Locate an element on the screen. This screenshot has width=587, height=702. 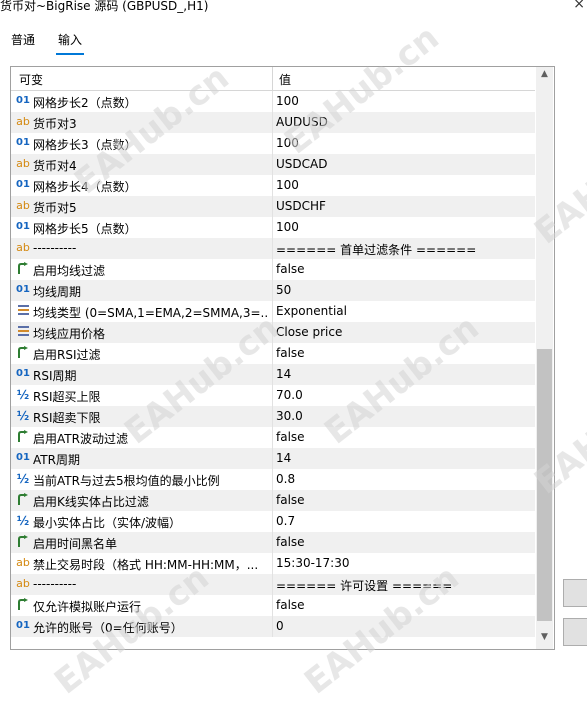
table-header: 可变 值 is located at coordinates (273, 79).